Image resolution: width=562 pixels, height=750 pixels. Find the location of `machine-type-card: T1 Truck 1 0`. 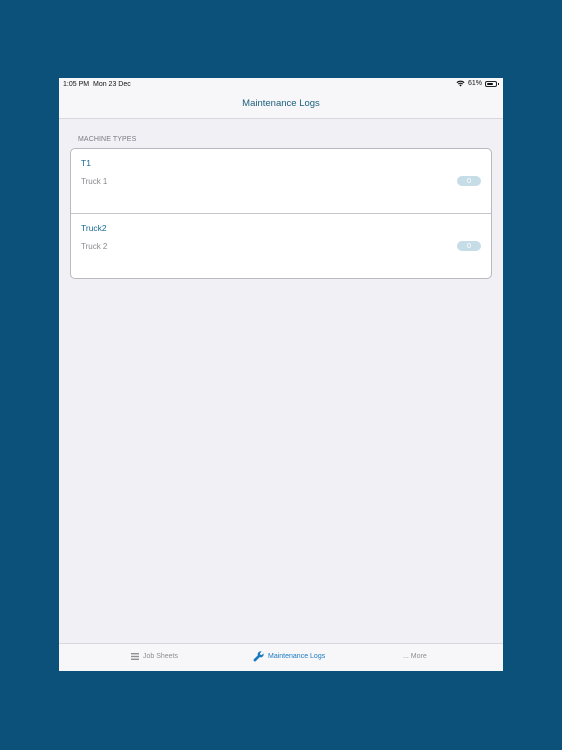

machine-type-card: T1 Truck 1 0 is located at coordinates (281, 181).